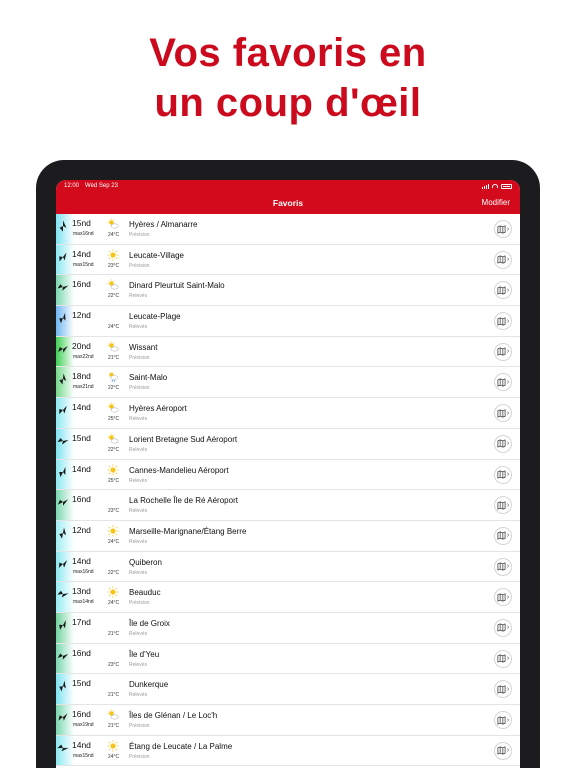  What do you see at coordinates (288, 413) in the screenshot?
I see `favorite-row: 14nd 25°C Hyères Aéroport Relevés ›` at bounding box center [288, 413].